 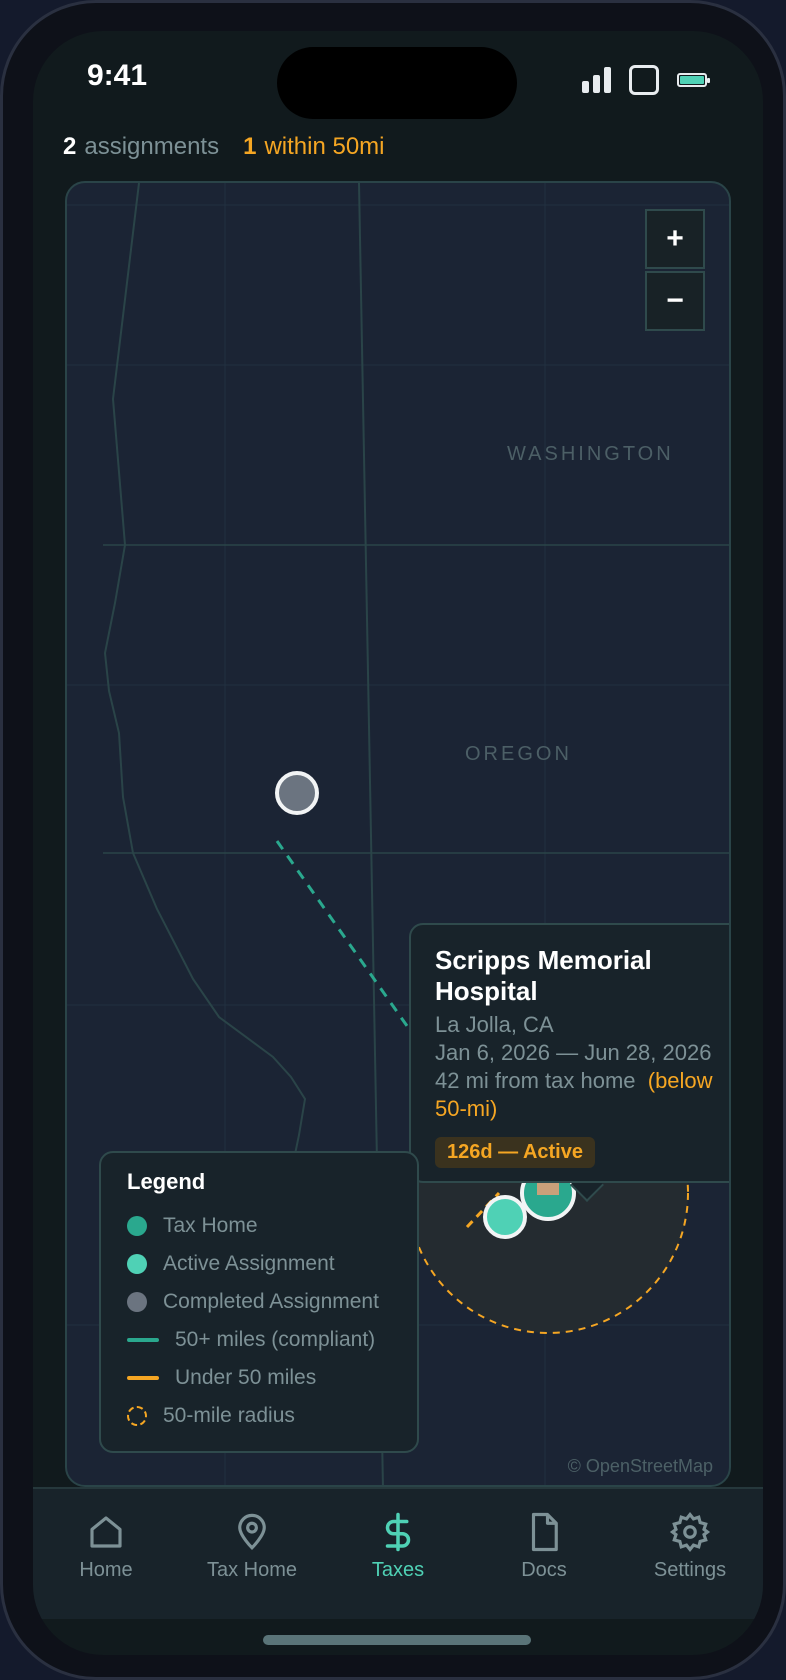 What do you see at coordinates (137, 1416) in the screenshot?
I see `radius-ring-icon` at bounding box center [137, 1416].